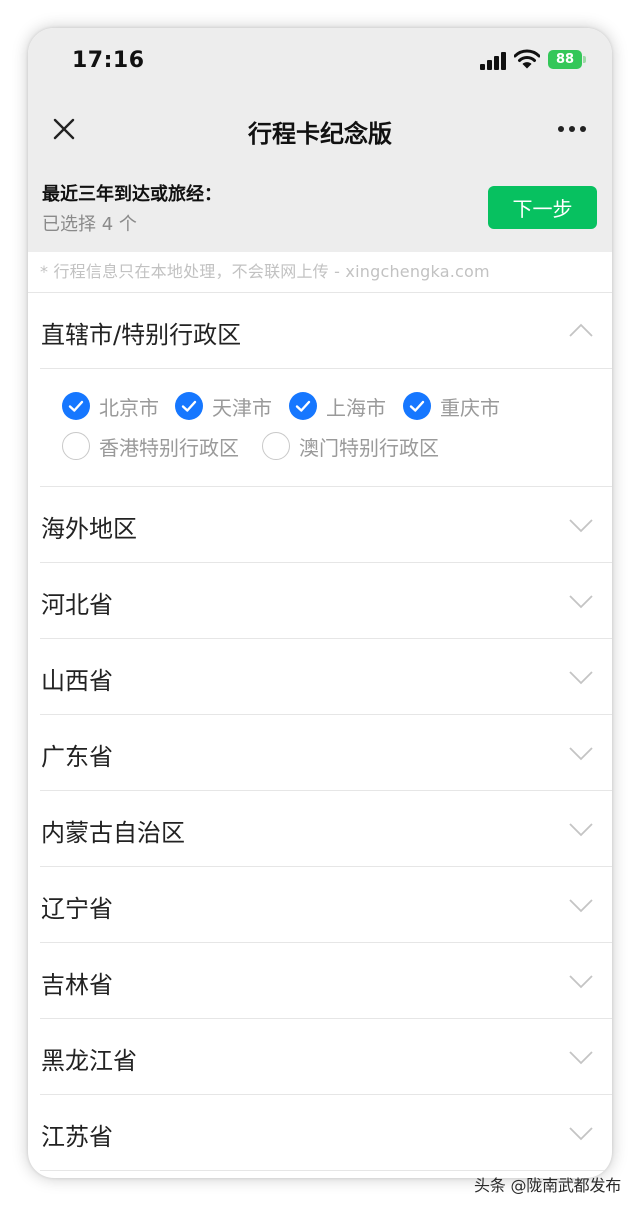  Describe the element at coordinates (326, 1170) in the screenshot. I see `divider` at that location.